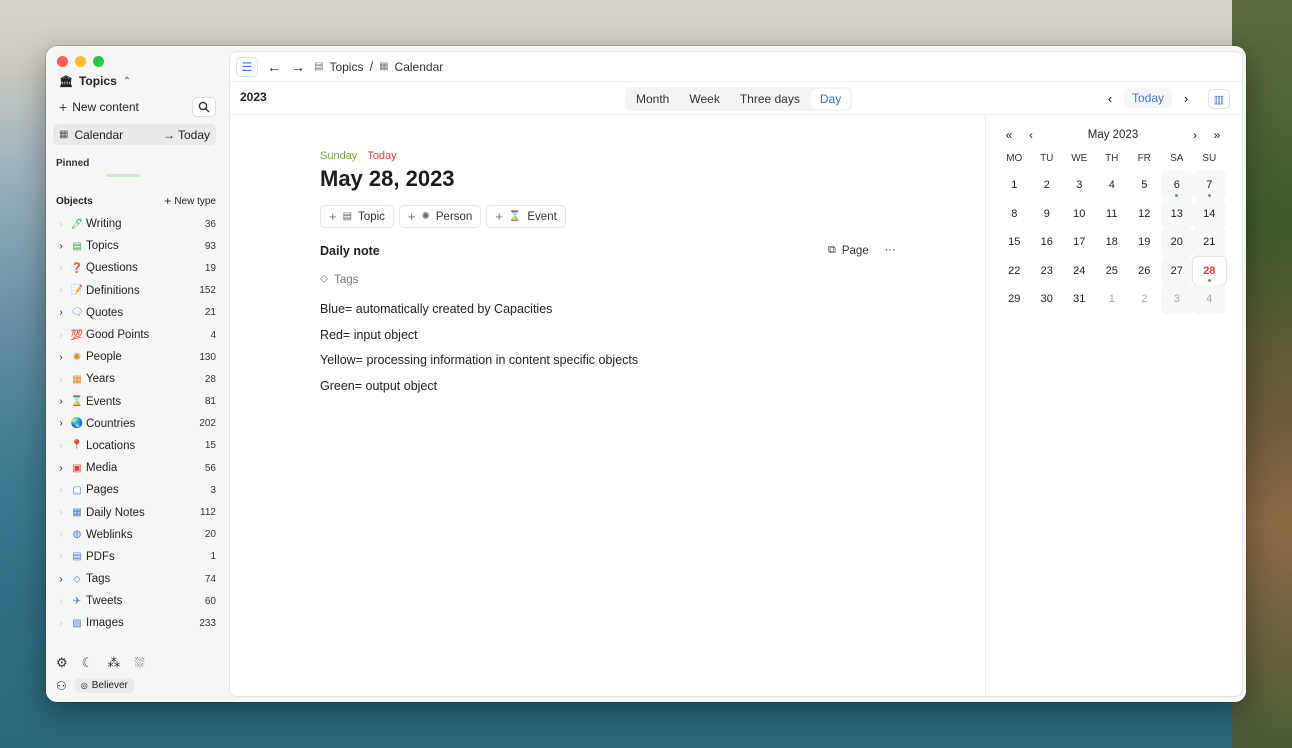 The height and width of the screenshot is (748, 1292). I want to click on sidebar-item-years: › ▦ Years 28, so click(136, 379).